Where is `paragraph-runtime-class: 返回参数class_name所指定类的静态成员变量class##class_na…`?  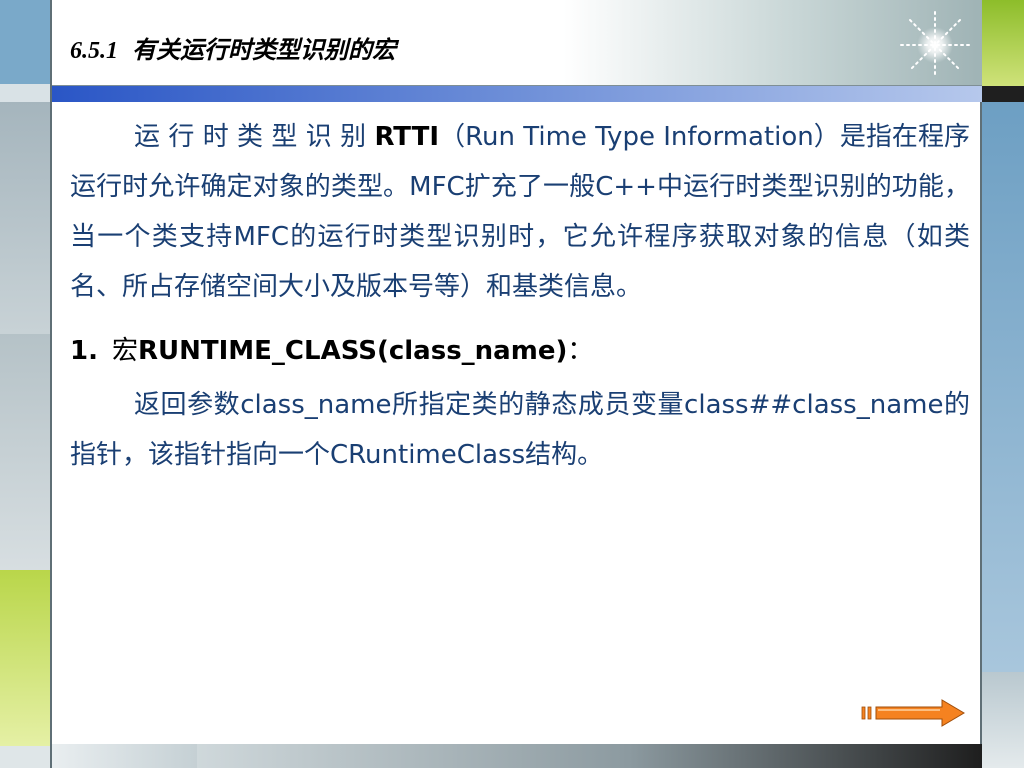
paragraph-runtime-class: 返回参数class_name所指定类的静态成员变量class##class_na… is located at coordinates (520, 430).